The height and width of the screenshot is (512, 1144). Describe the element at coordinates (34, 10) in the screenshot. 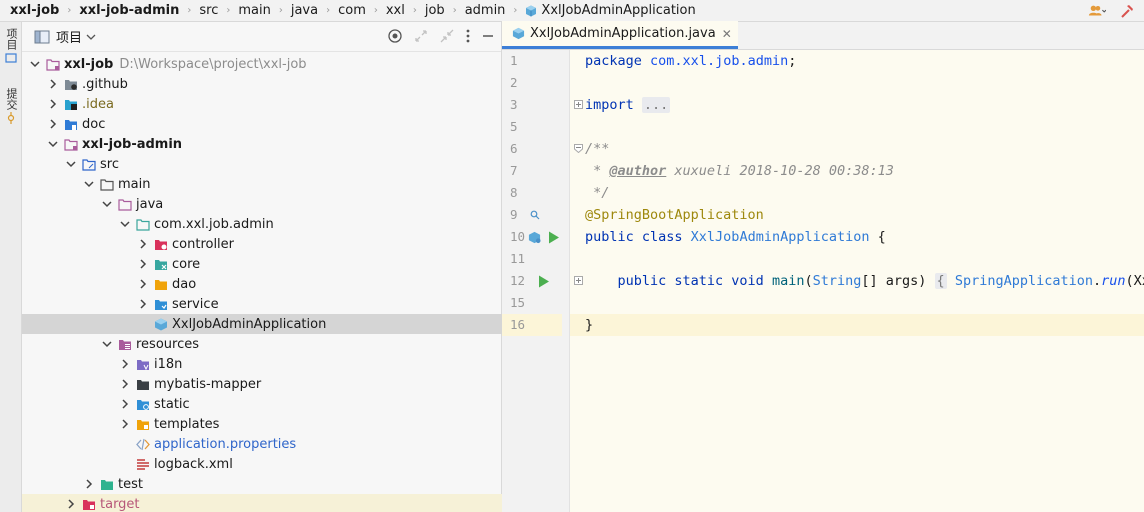

I see `breadcrumb-item-xxl-job: xxl-job` at that location.